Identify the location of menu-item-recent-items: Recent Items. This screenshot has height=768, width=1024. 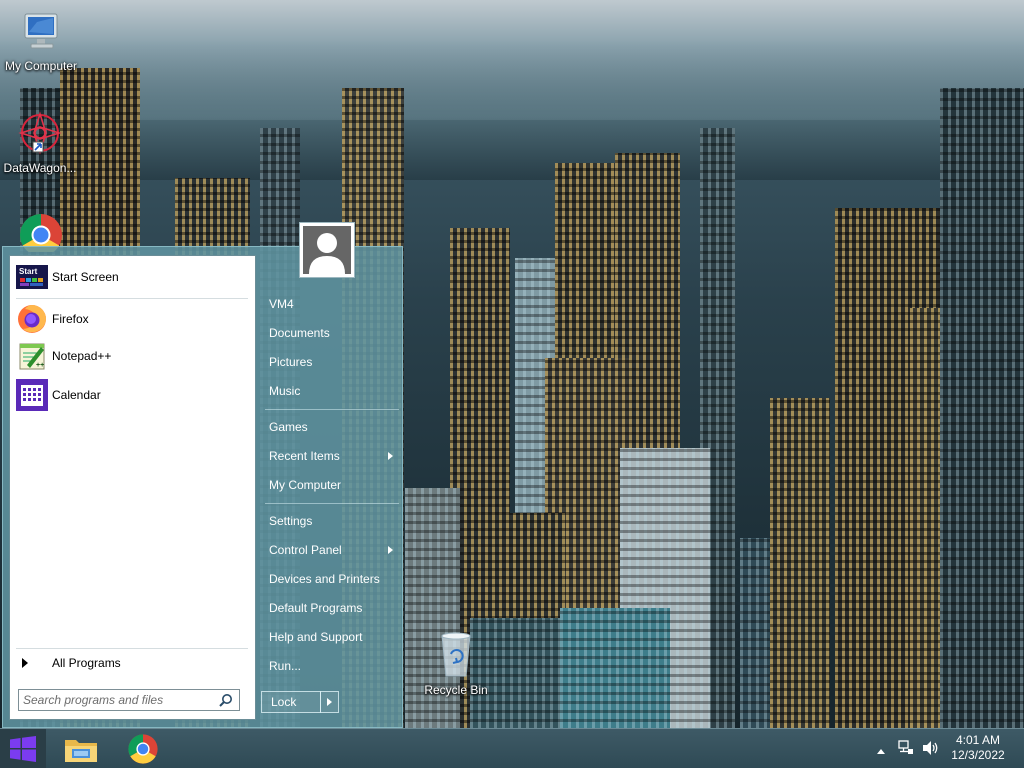
(330, 456).